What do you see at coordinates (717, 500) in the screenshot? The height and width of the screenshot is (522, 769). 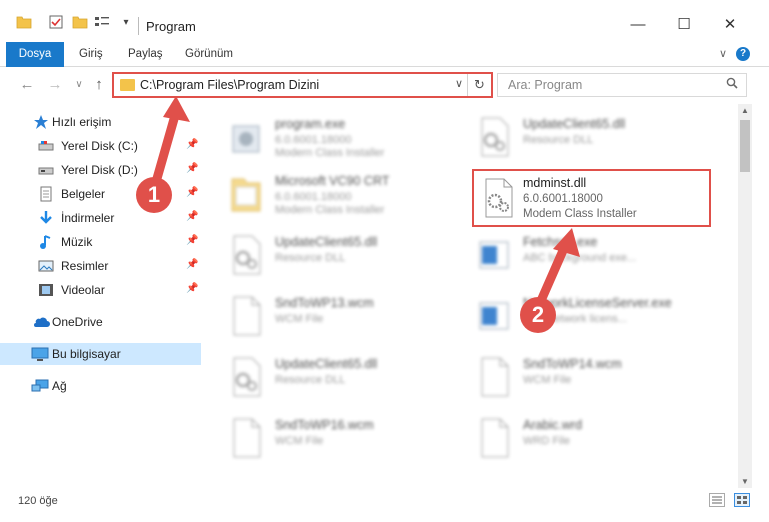 I see `details-view-icon` at bounding box center [717, 500].